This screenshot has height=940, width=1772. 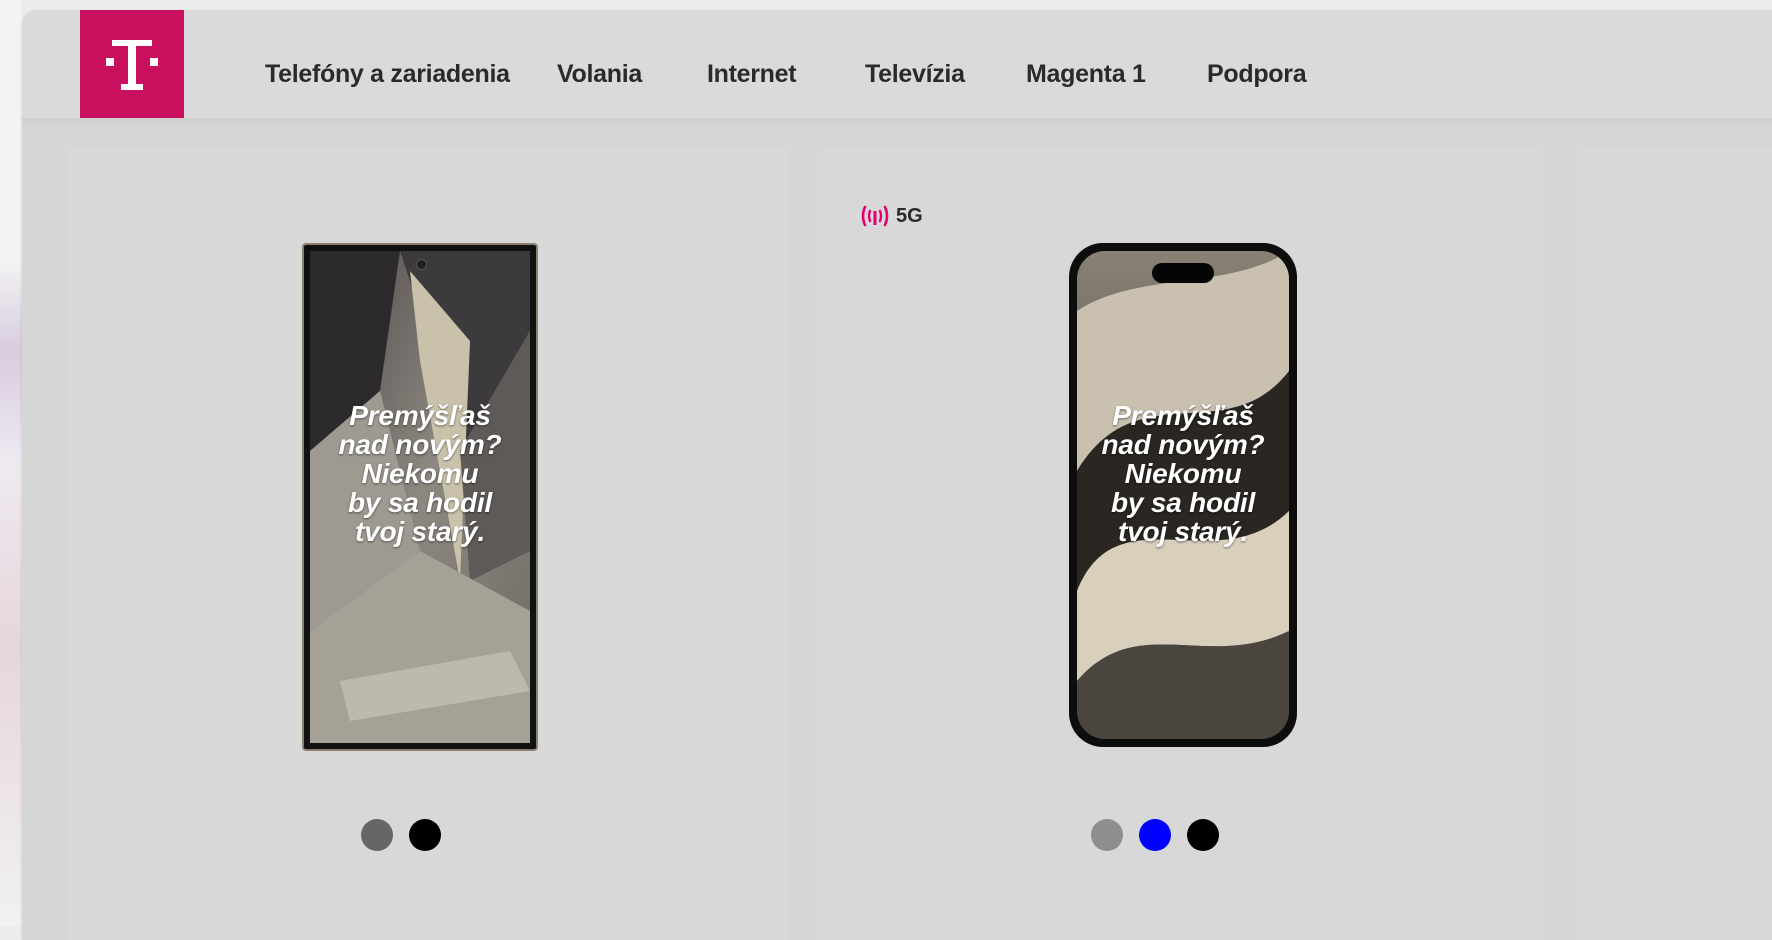 What do you see at coordinates (1183, 273) in the screenshot?
I see `dynamic-island-icon` at bounding box center [1183, 273].